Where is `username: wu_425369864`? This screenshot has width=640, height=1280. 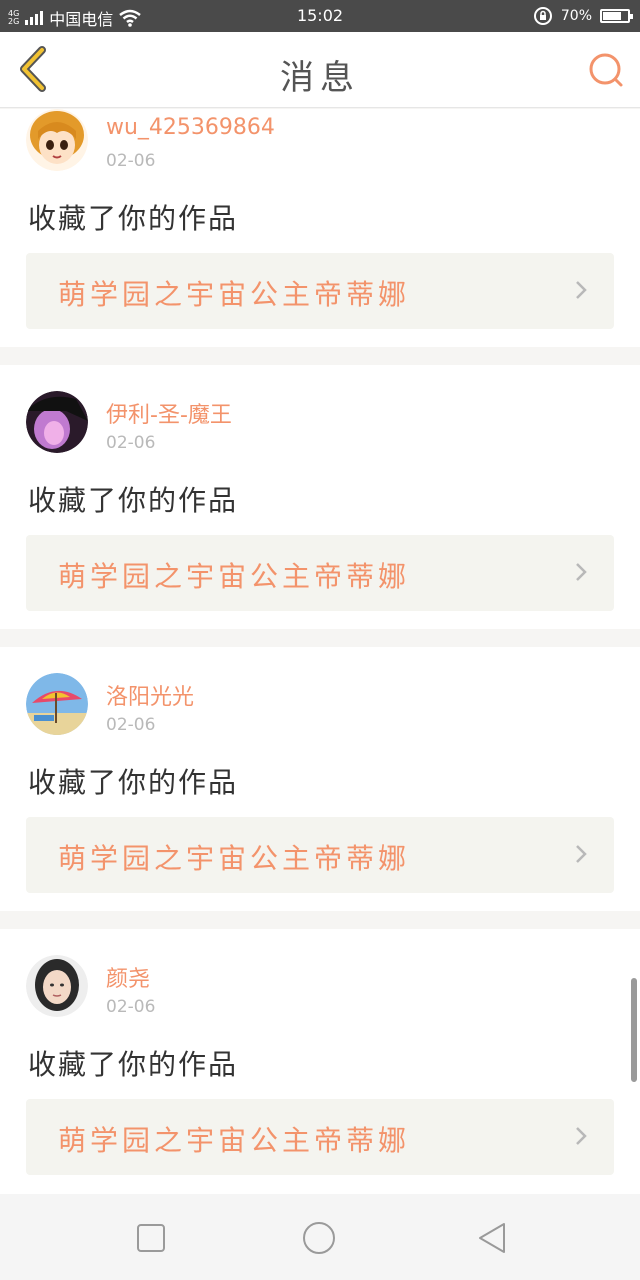 username: wu_425369864 is located at coordinates (190, 127).